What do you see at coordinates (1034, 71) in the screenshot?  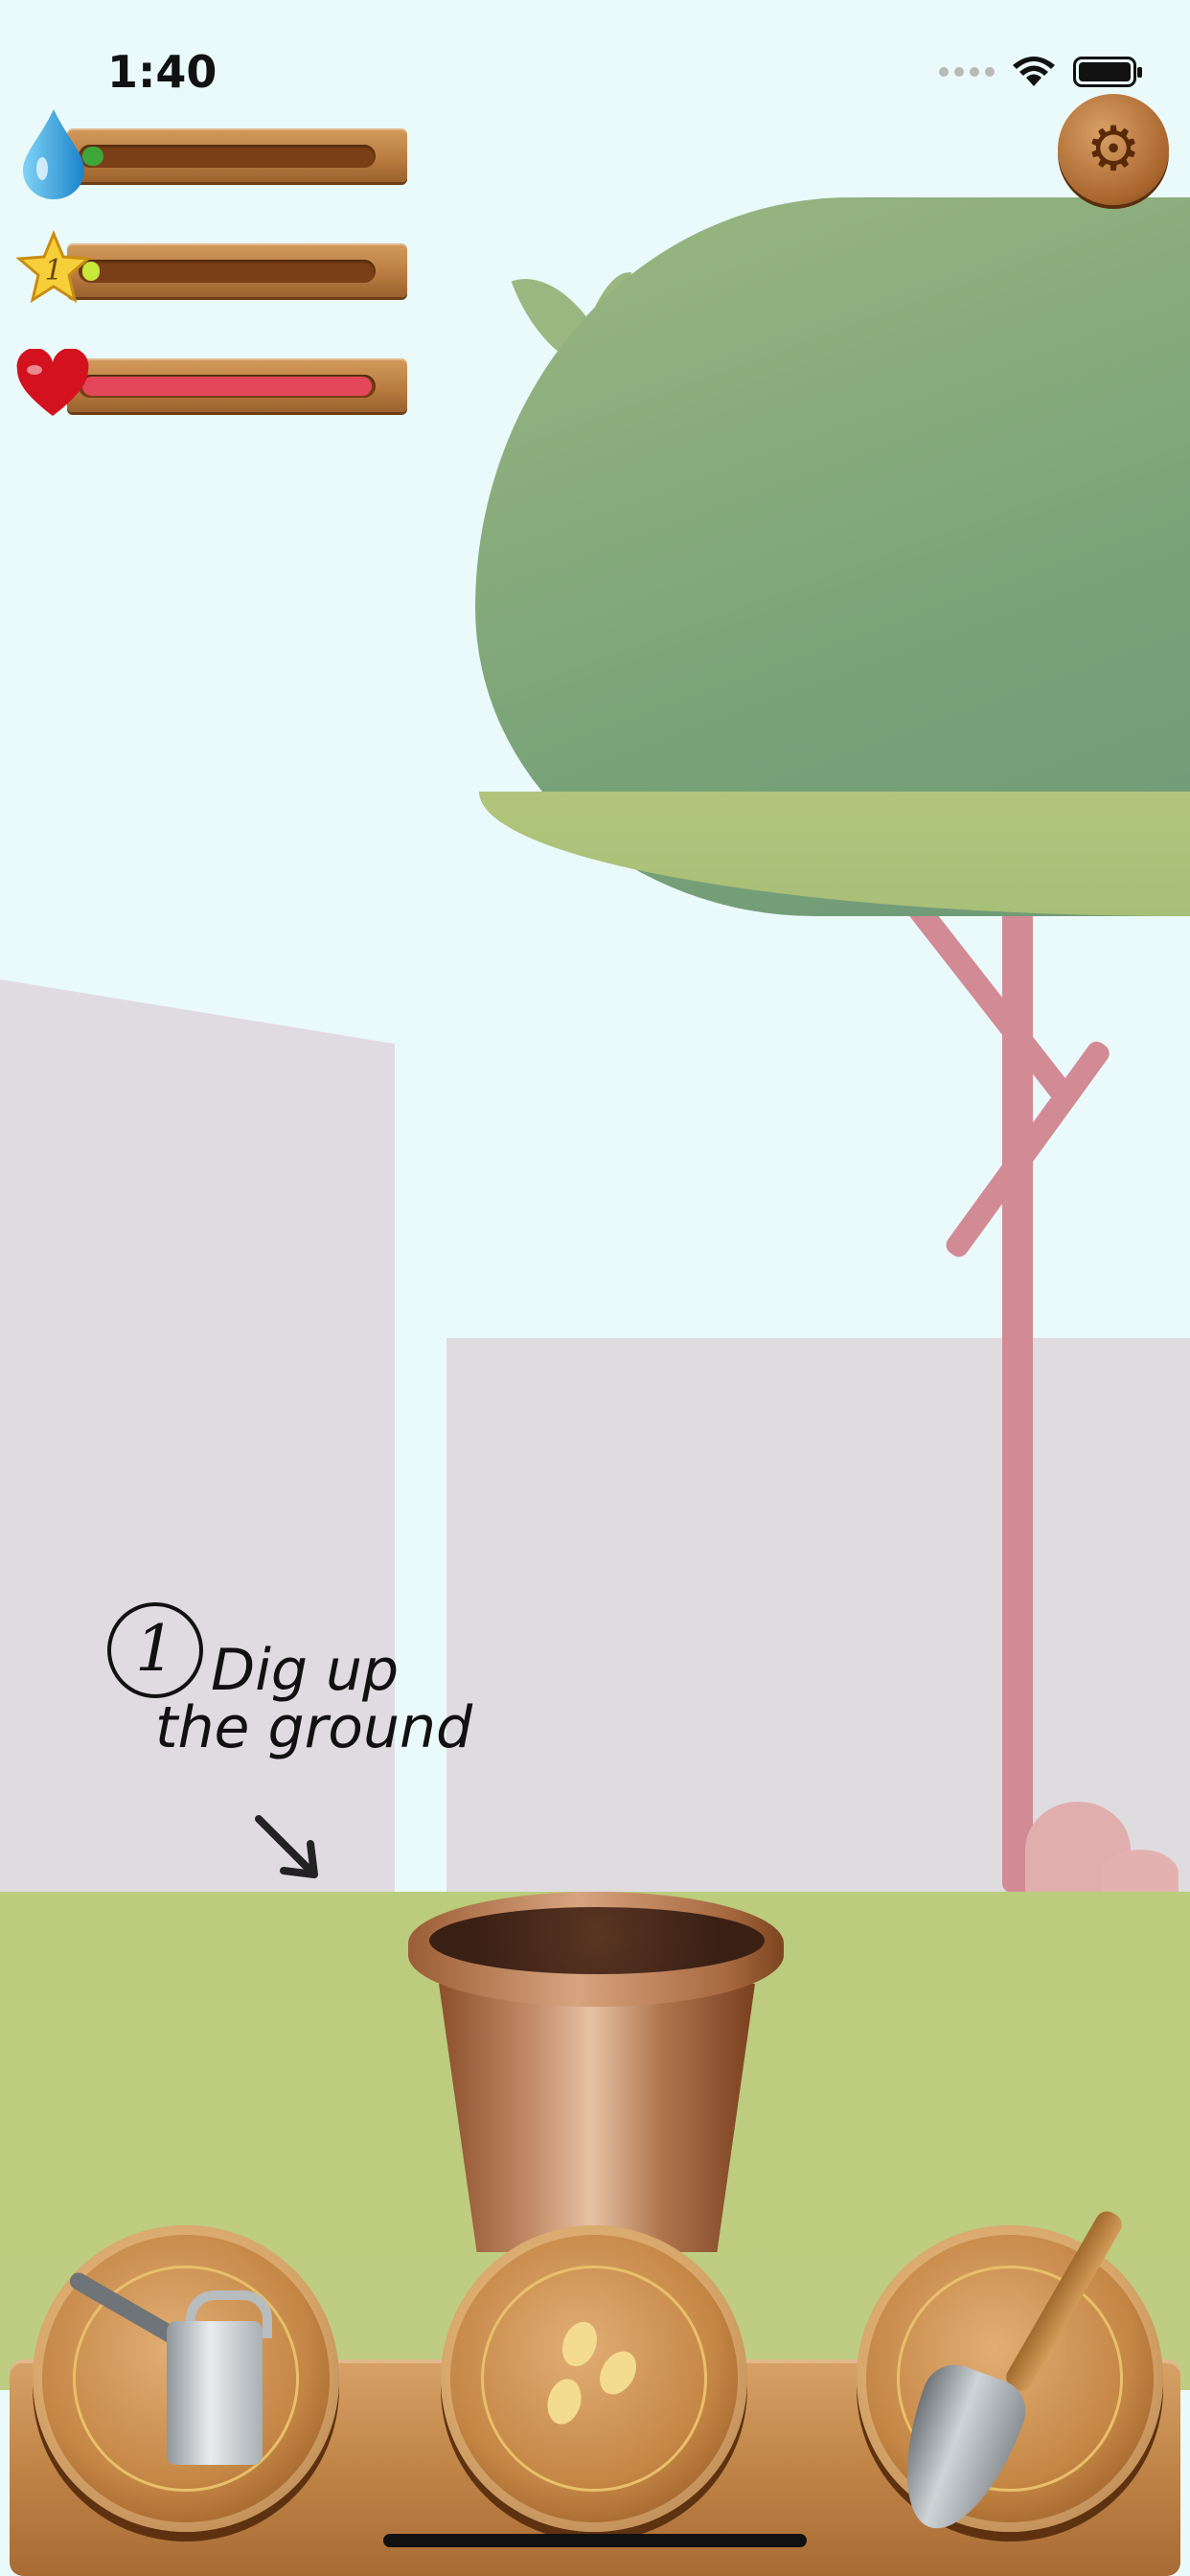 I see `wifi-icon` at bounding box center [1034, 71].